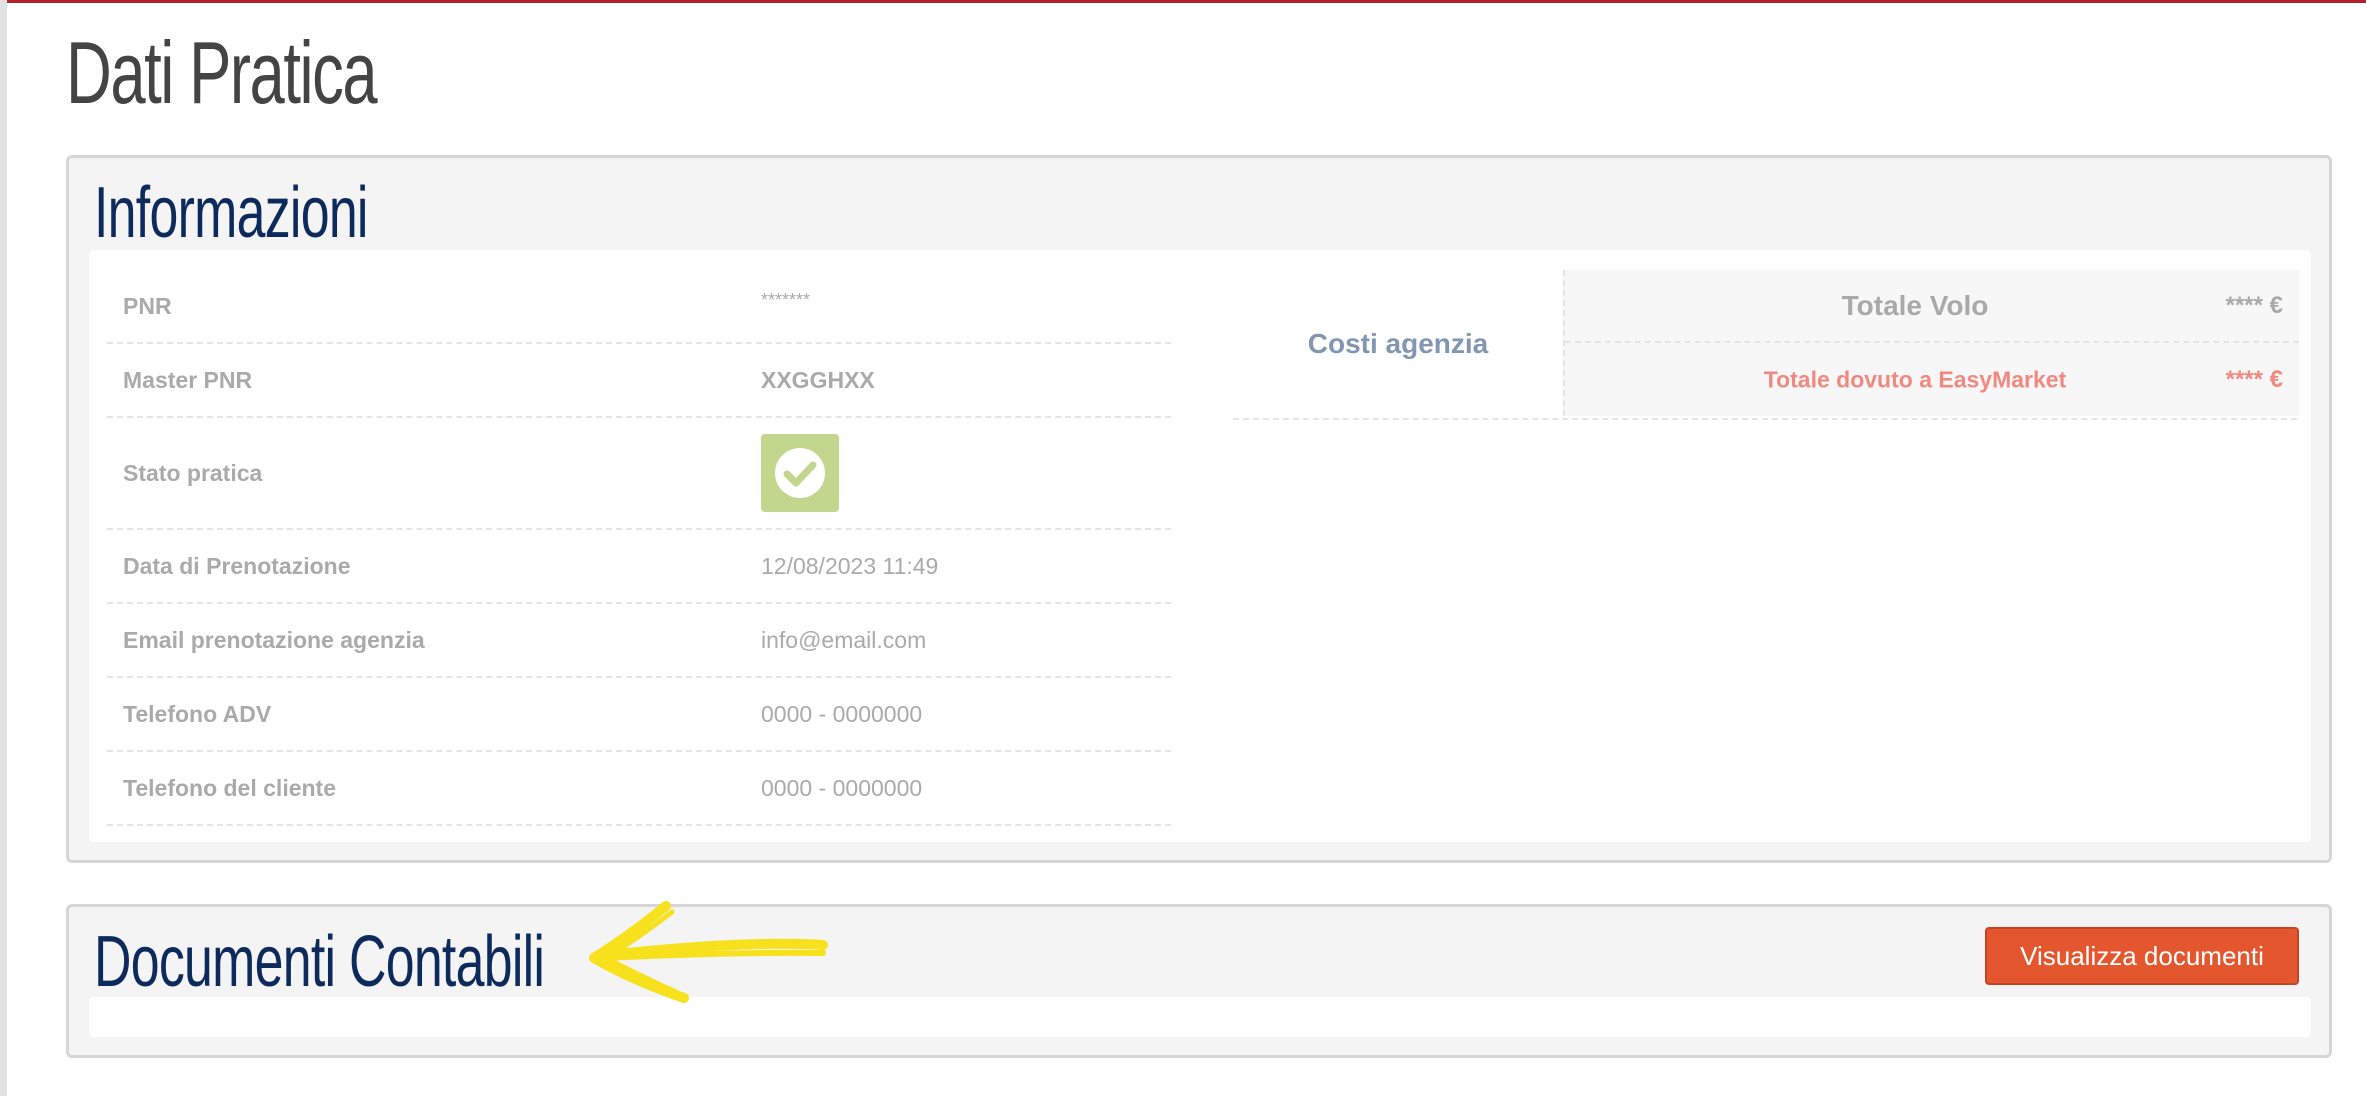  What do you see at coordinates (1915, 305) in the screenshot?
I see `cost-name: Totale Volo` at bounding box center [1915, 305].